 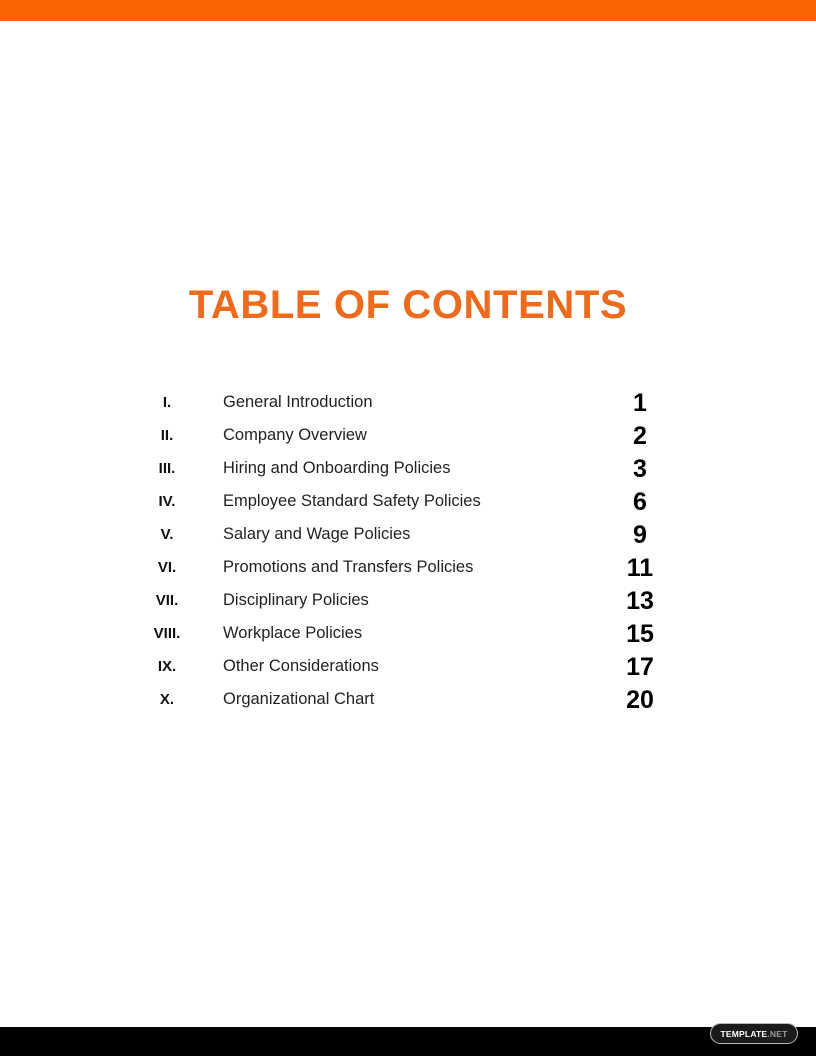 I want to click on toc-entry-row: VI. Promotions and Transfers Policies 11, so click(x=408, y=569).